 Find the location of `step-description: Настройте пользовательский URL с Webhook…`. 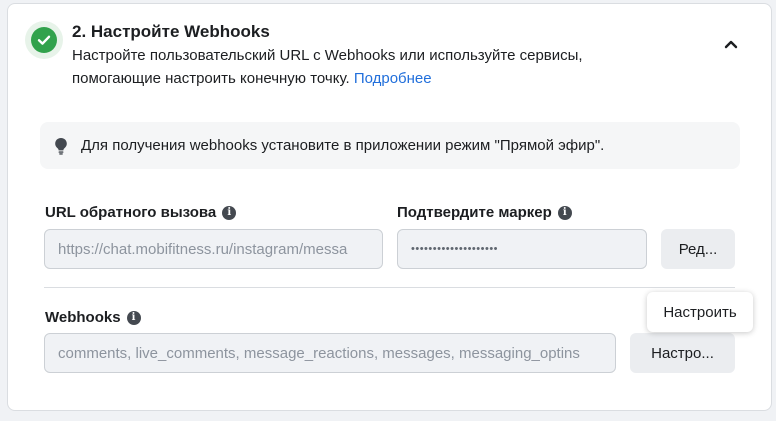

step-description: Настройте пользовательский URL с Webhook… is located at coordinates (362, 67).